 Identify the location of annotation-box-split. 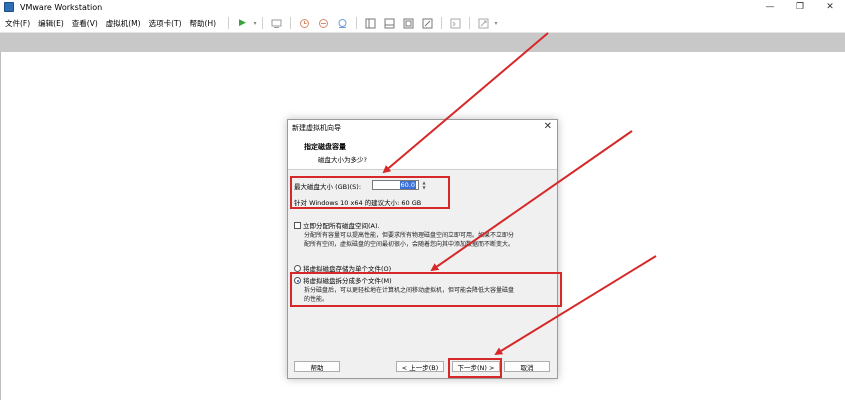
(426, 289).